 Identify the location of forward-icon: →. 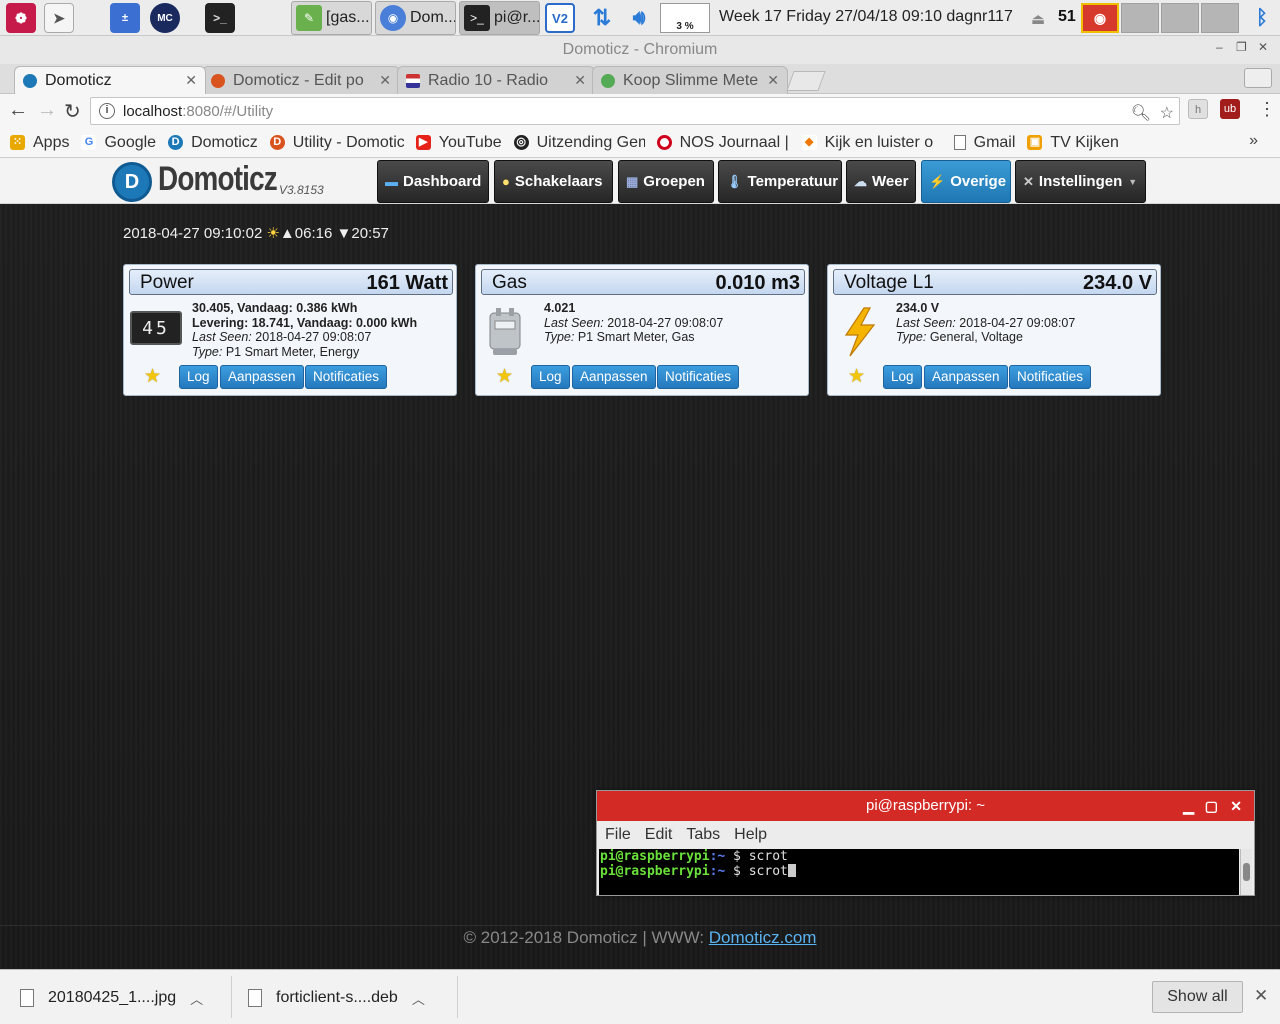
(47, 110).